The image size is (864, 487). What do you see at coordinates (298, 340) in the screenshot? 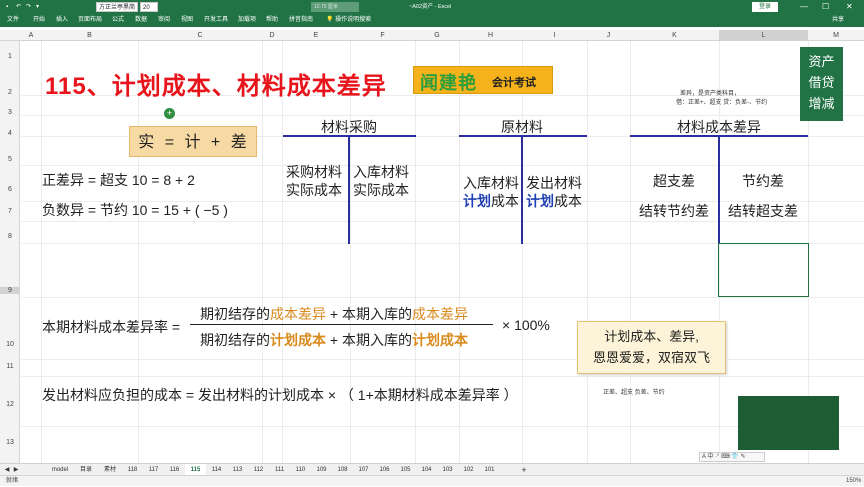
I see `denominator-highlight: 计划成本` at bounding box center [298, 340].